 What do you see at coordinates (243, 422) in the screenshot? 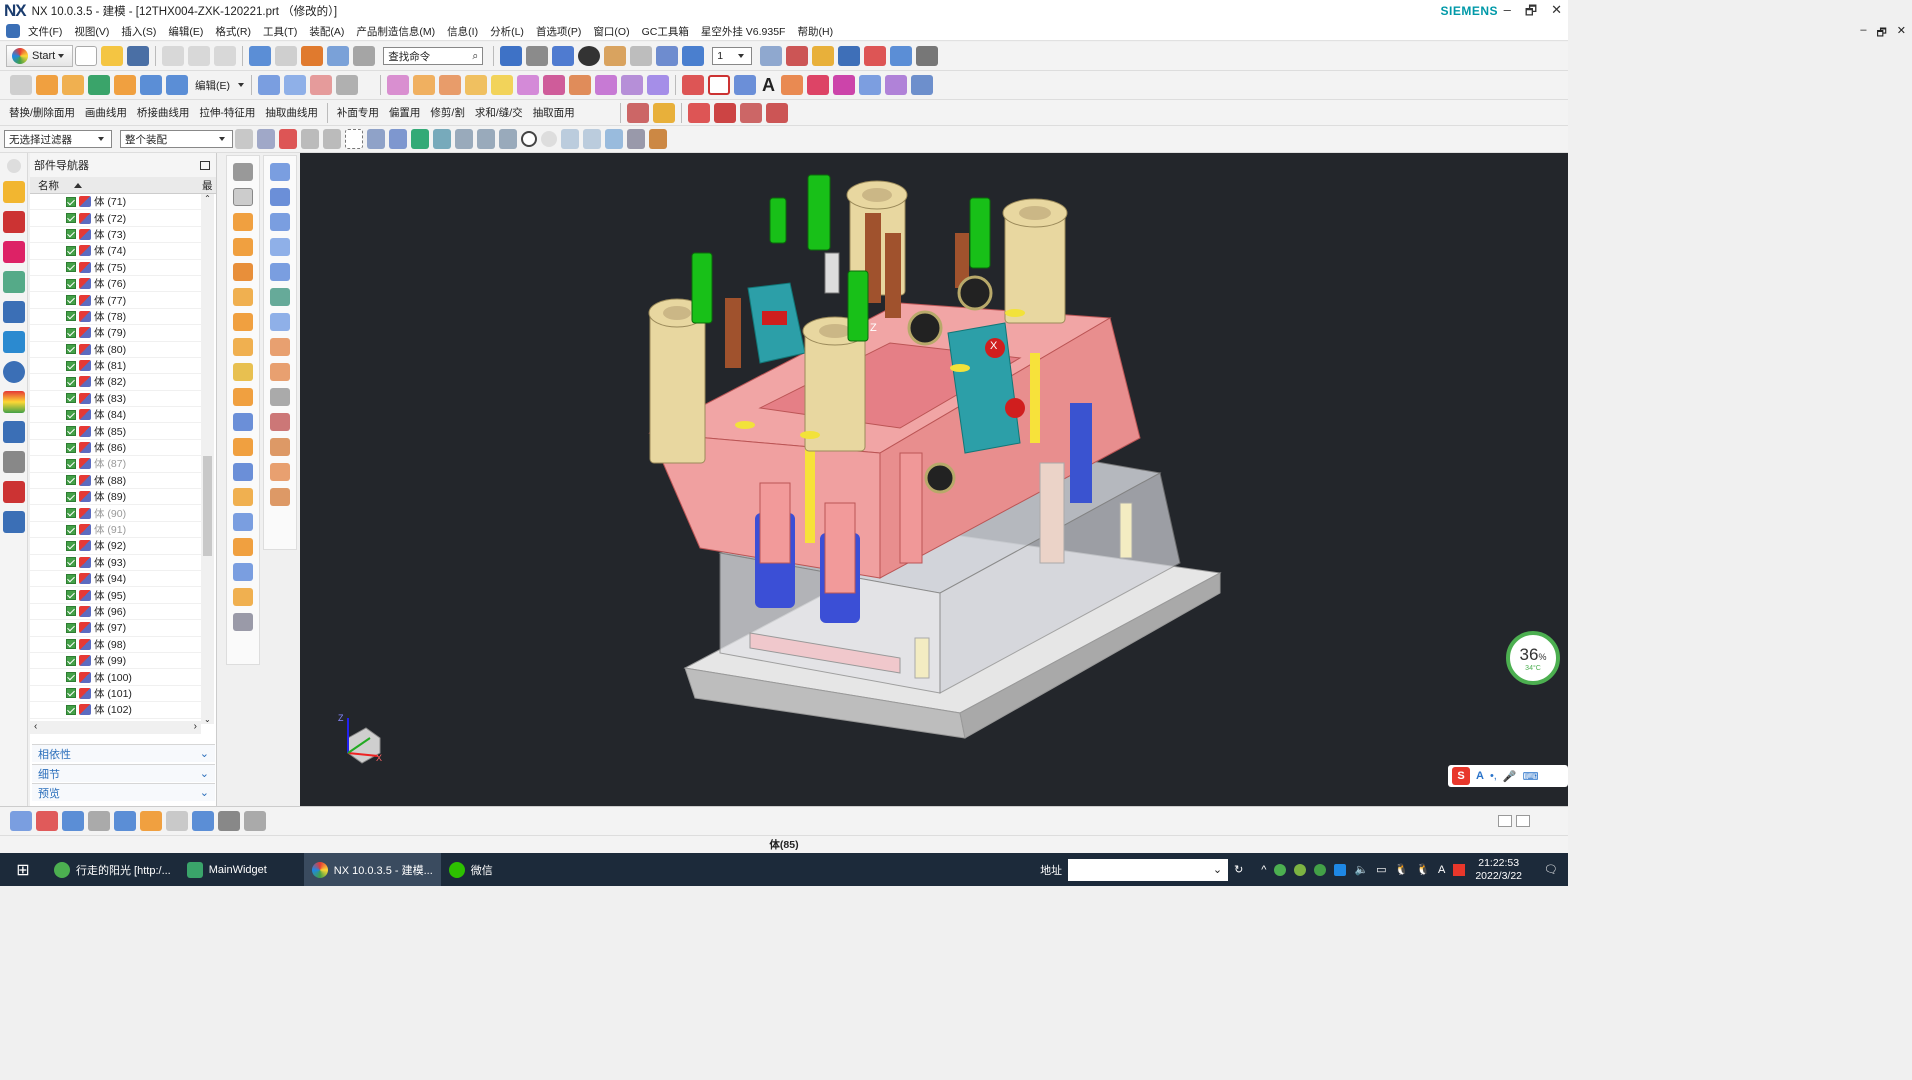
I see `vtool-11-icon` at bounding box center [243, 422].